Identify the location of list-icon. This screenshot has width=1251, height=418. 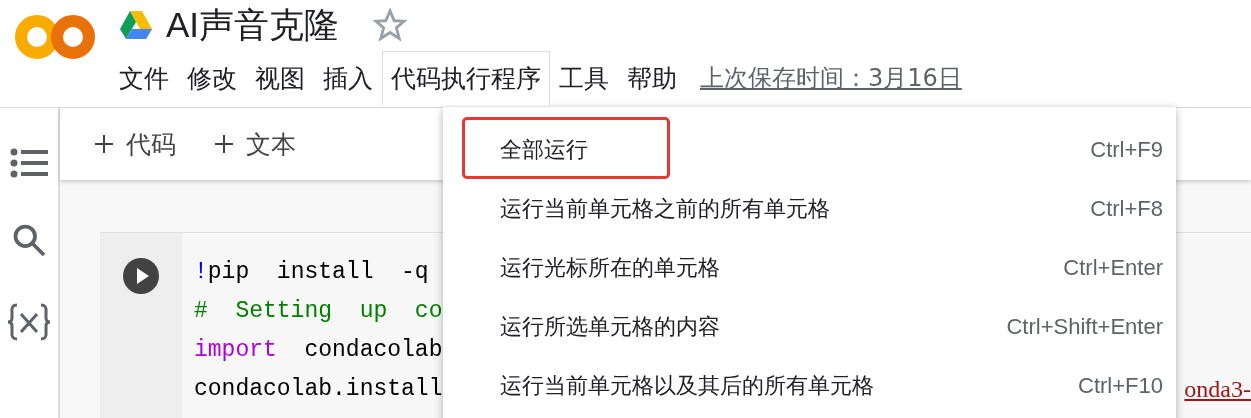
(29, 163).